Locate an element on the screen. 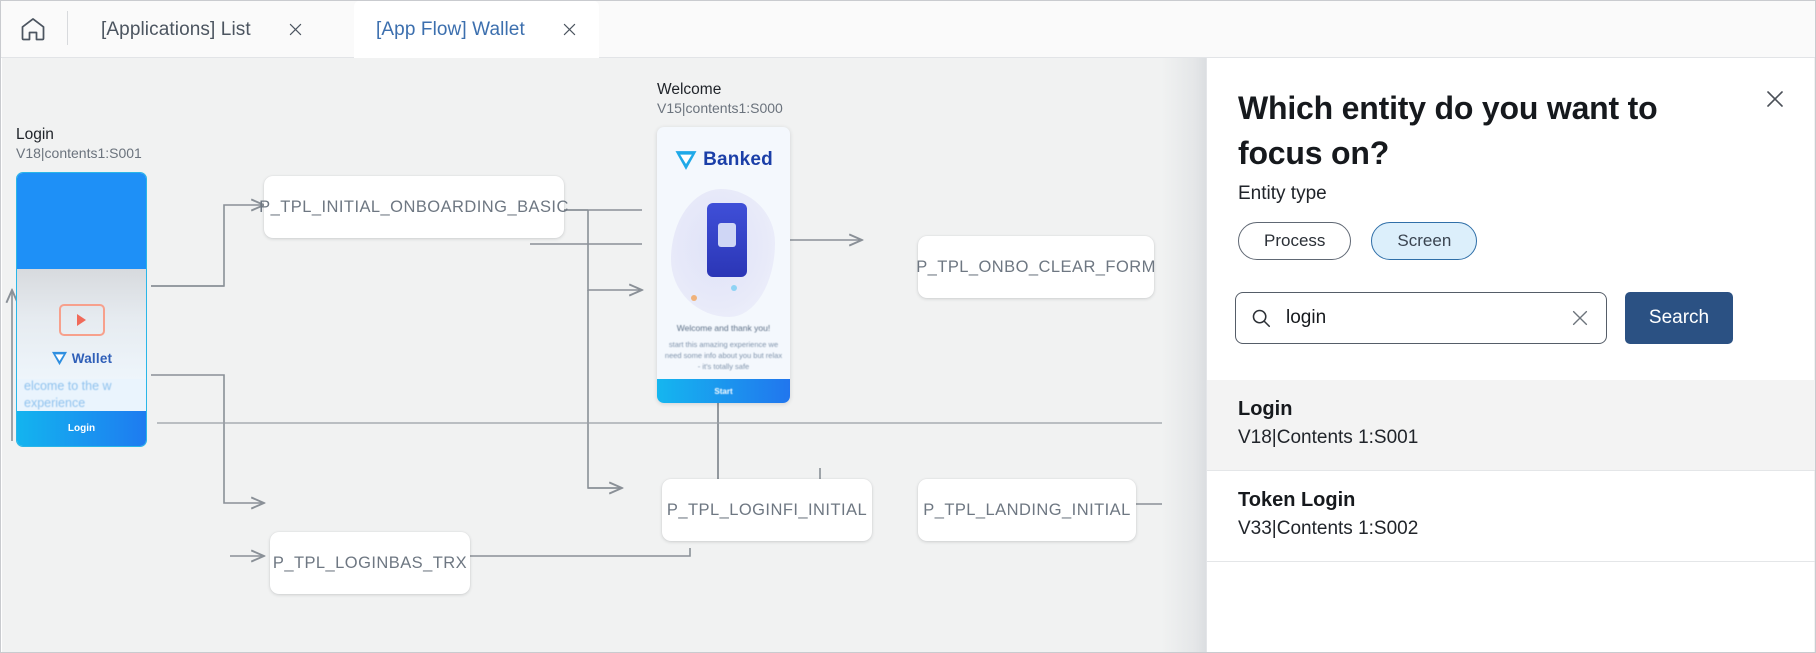 The image size is (1816, 653). search-row: Search is located at coordinates (1484, 318).